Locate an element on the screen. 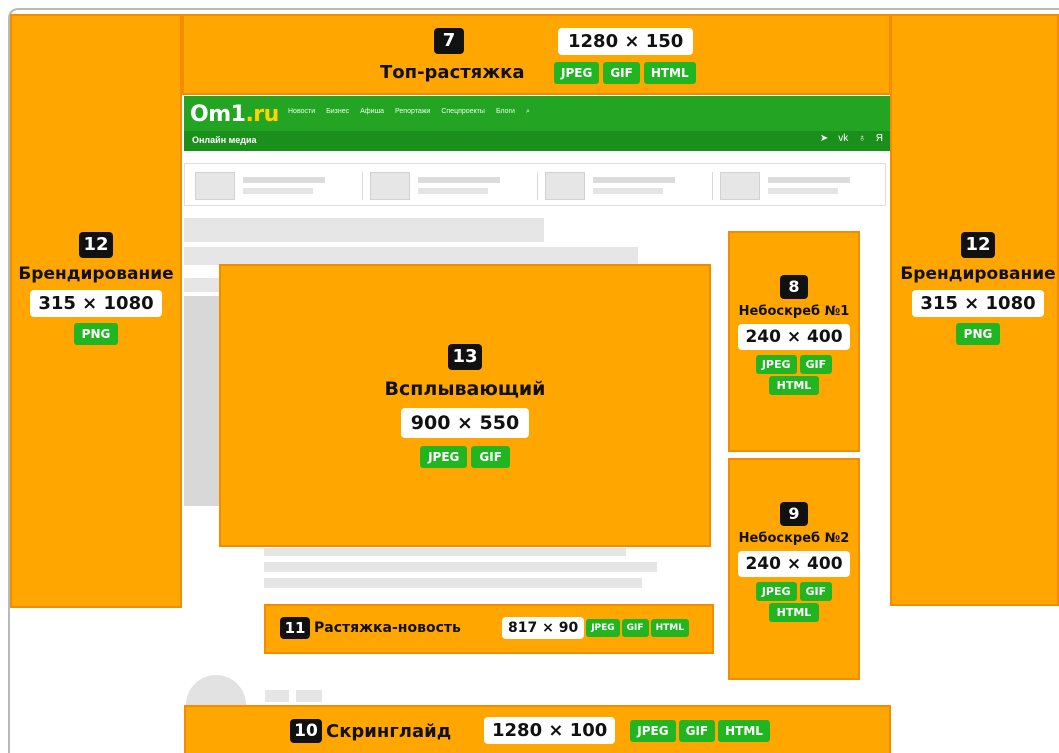 Image resolution: width=1059 pixels, height=753 pixels. skyscraper-1-block: 8 Небоскреб №1 240 × 400 JPEG GIF HTML is located at coordinates (794, 341).